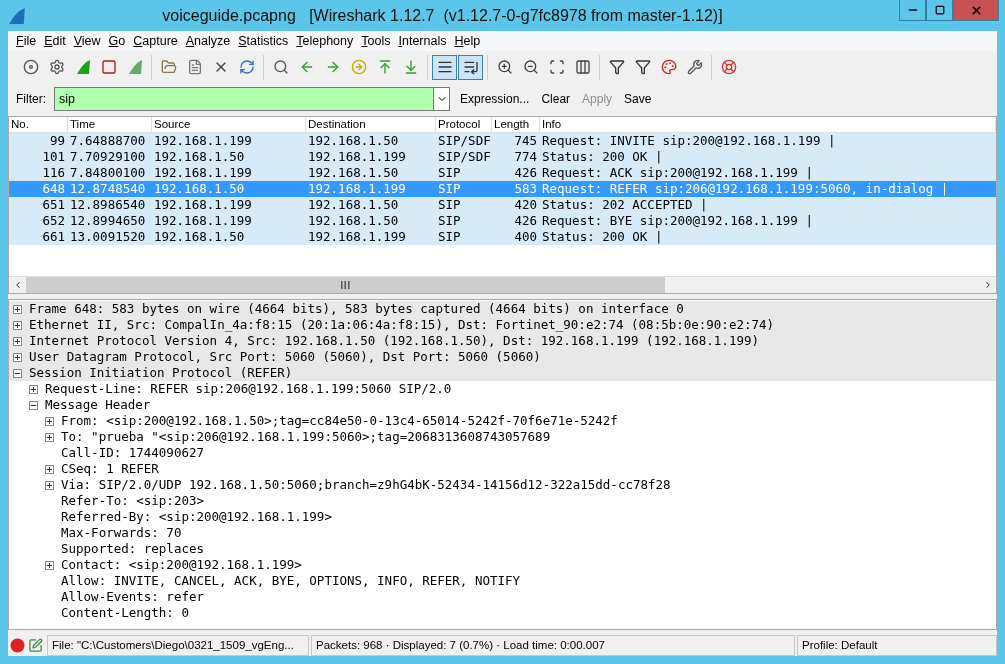  I want to click on search-icon, so click(280, 67).